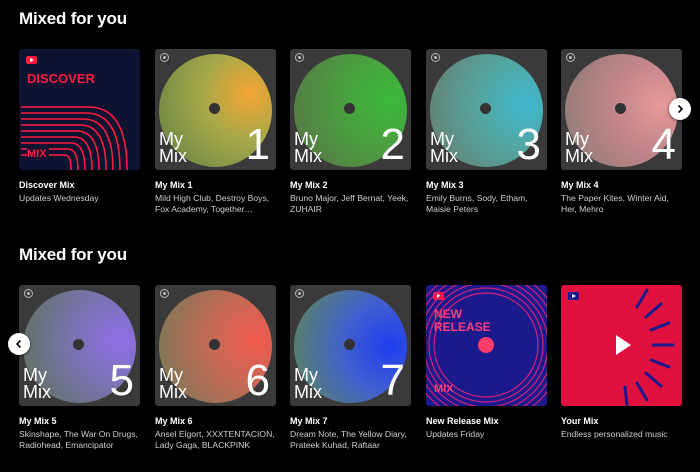  I want to click on card-title: New Release Mix, so click(486, 421).